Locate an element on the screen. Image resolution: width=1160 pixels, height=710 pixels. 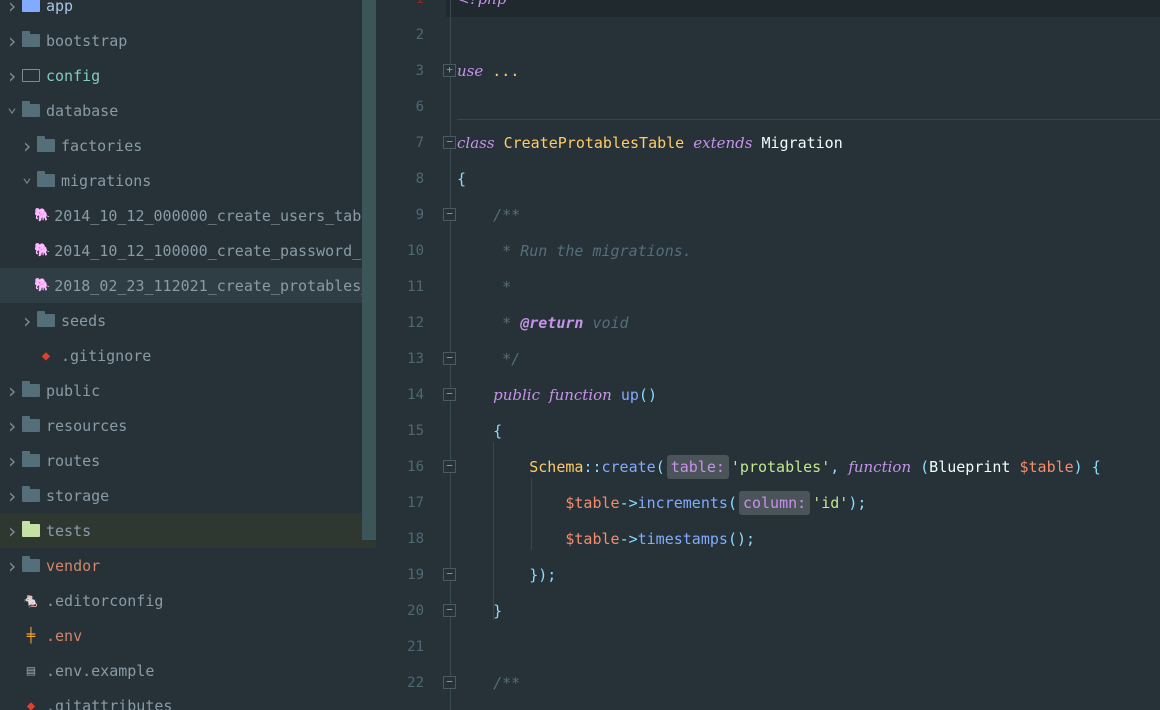
tree-item-label: migrations is located at coordinates (106, 180).